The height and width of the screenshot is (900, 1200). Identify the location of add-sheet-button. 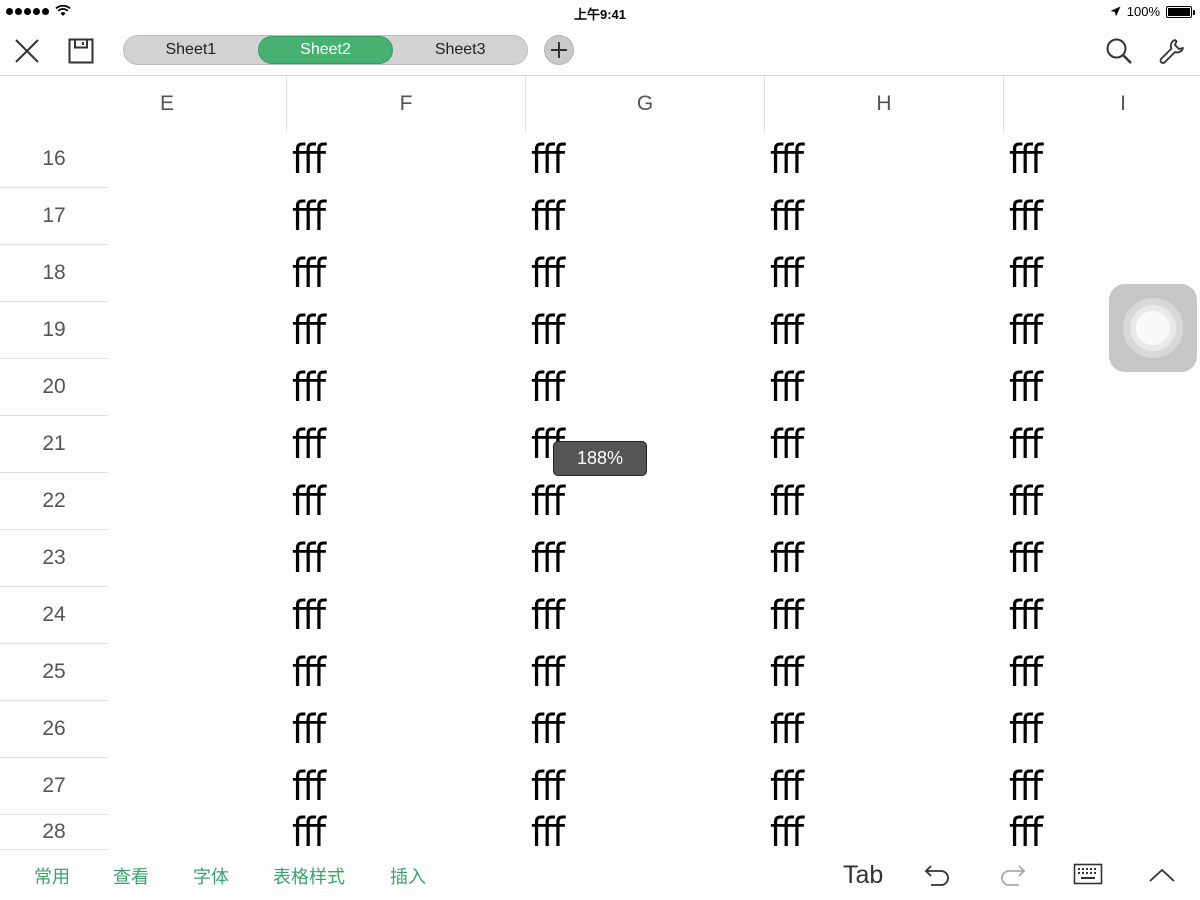
(559, 50).